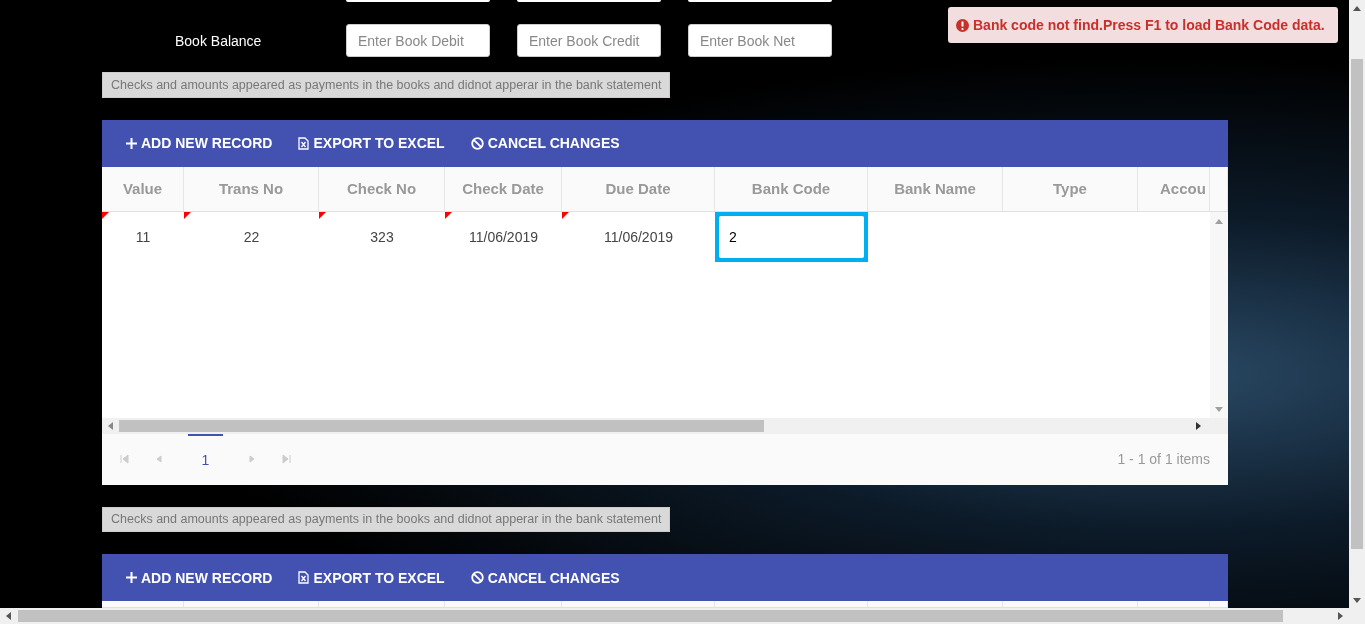  What do you see at coordinates (1163, 459) in the screenshot?
I see `pager-info: 1 - 1 of 1 items` at bounding box center [1163, 459].